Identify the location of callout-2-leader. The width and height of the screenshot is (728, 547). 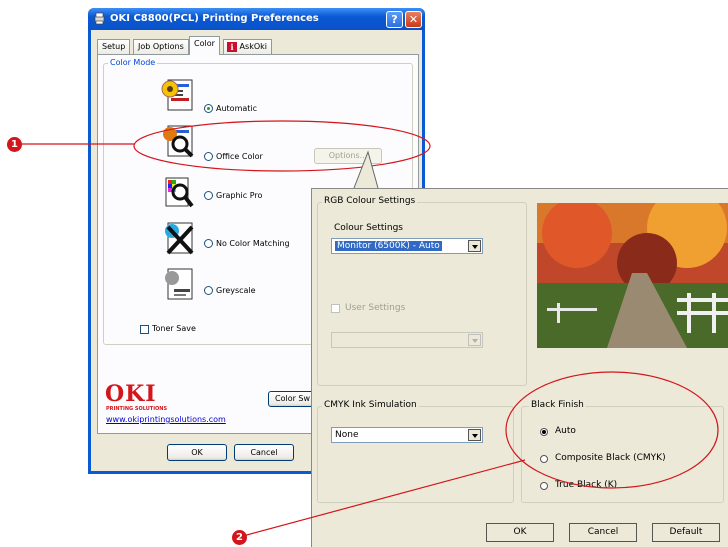
(384, 498).